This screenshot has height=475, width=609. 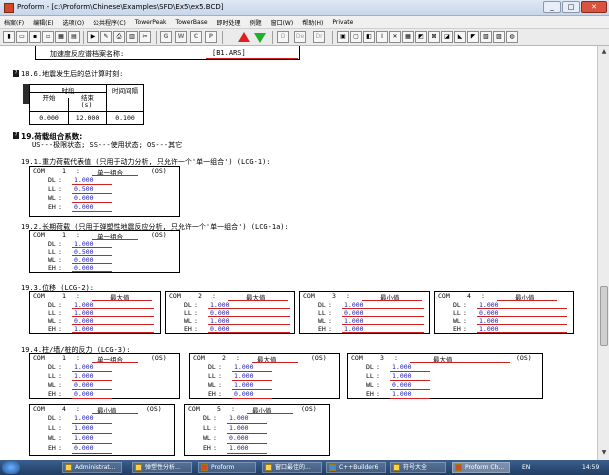 I want to click on down-arrow-icon, so click(x=260, y=38).